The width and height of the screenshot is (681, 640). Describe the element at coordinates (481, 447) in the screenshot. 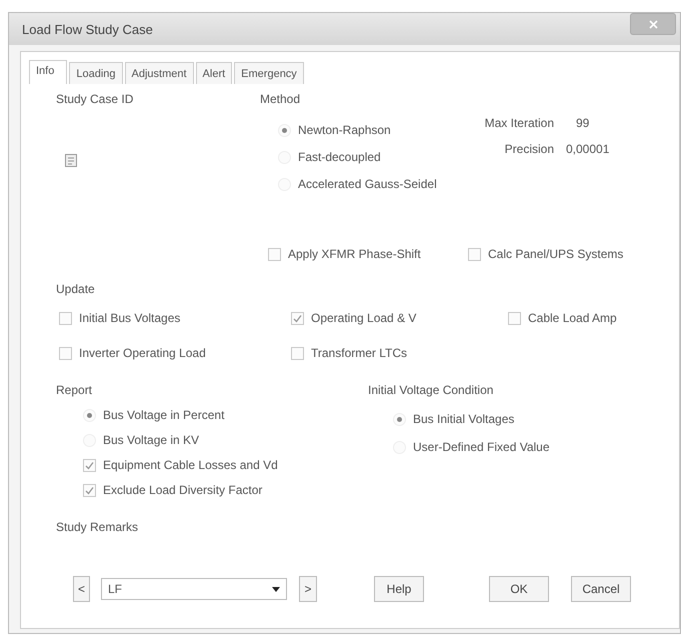

I see `radio-label: User-Defined Fixed Value` at that location.